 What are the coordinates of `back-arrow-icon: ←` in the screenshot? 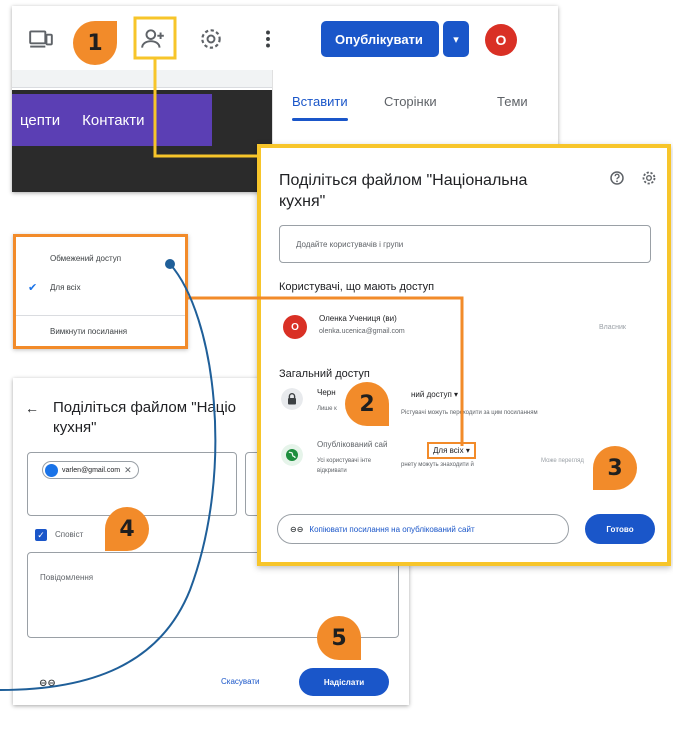 It's located at (32, 408).